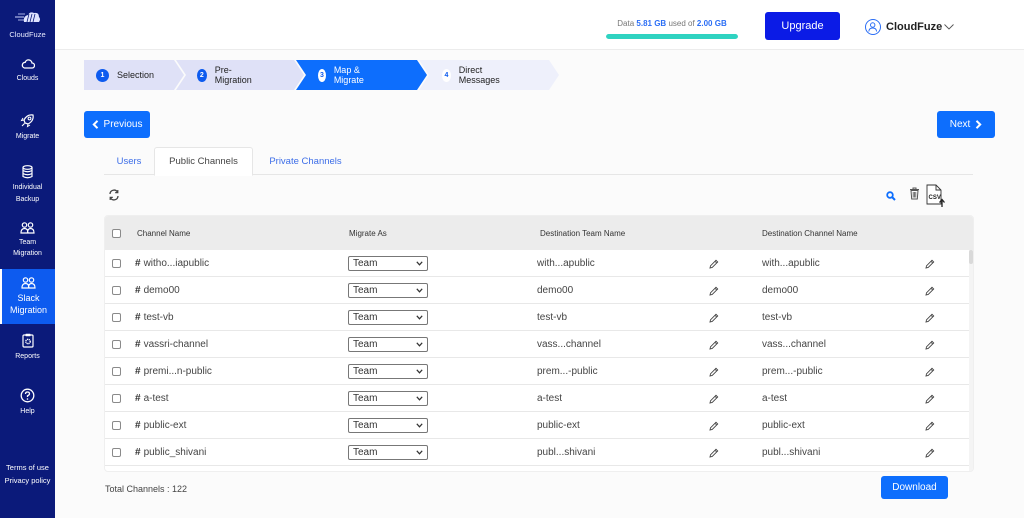 Image resolution: width=1024 pixels, height=518 pixels. What do you see at coordinates (27, 403) in the screenshot?
I see `sidebar-item-help: Help` at bounding box center [27, 403].